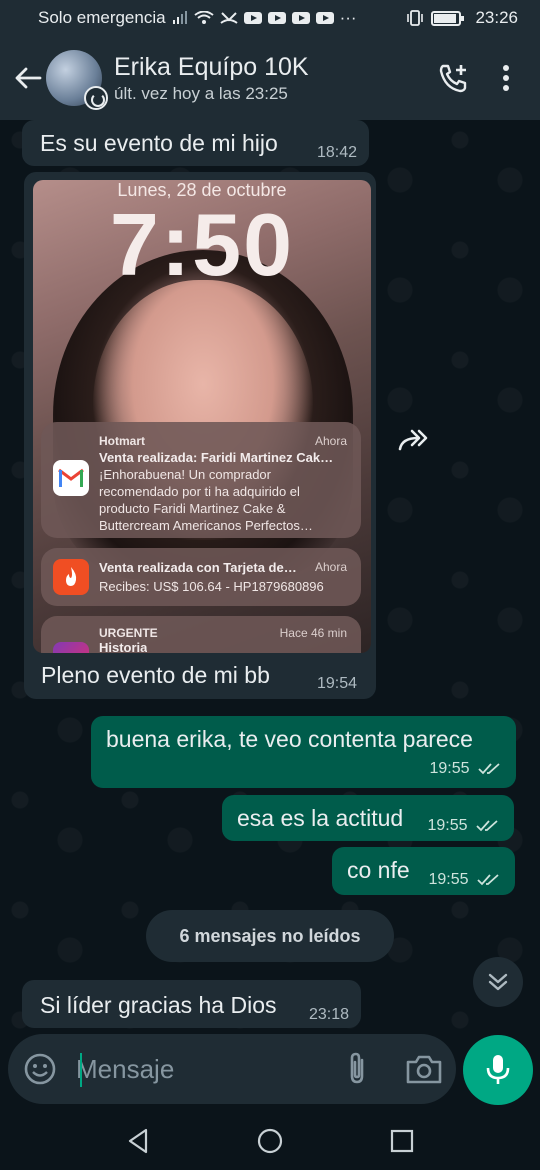 The width and height of the screenshot is (540, 1170). Describe the element at coordinates (77, 80) in the screenshot. I see `avatar` at that location.